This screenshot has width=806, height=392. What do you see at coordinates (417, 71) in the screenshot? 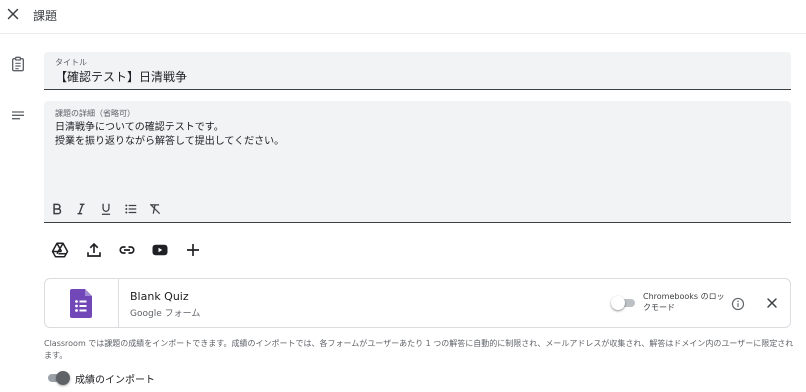
I see `title-field: タイトル 【確認テスト】日清戦争` at bounding box center [417, 71].